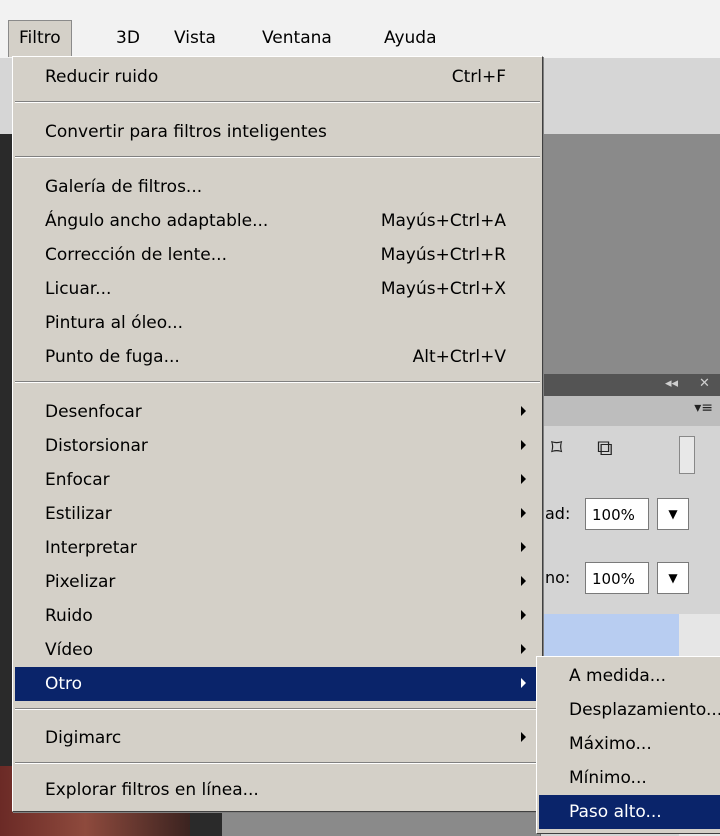 This screenshot has height=836, width=720. I want to click on menu-item-label: Distorsionar, so click(96, 446).